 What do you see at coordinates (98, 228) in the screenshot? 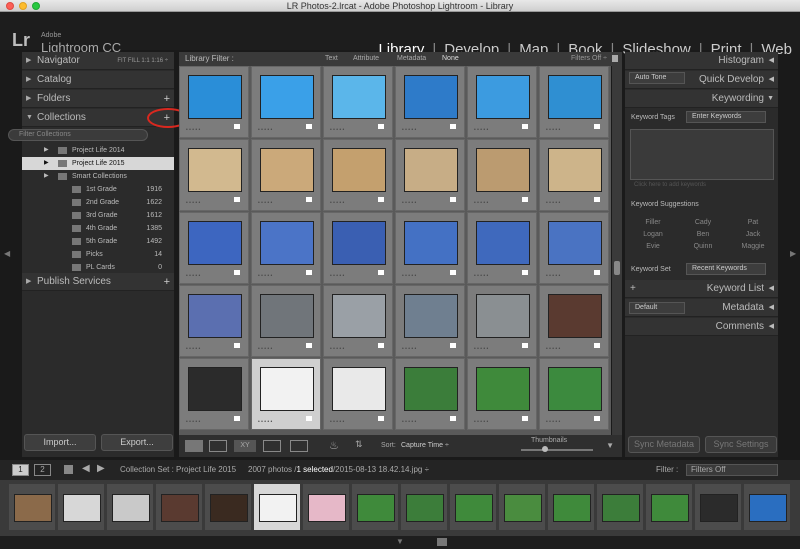
I see `collection-item: 4th Grade 1385` at bounding box center [98, 228].